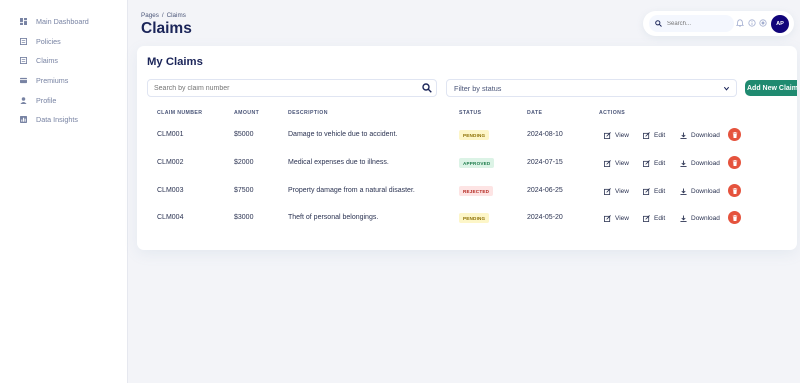  I want to click on claim-number: CLM004, so click(170, 217).